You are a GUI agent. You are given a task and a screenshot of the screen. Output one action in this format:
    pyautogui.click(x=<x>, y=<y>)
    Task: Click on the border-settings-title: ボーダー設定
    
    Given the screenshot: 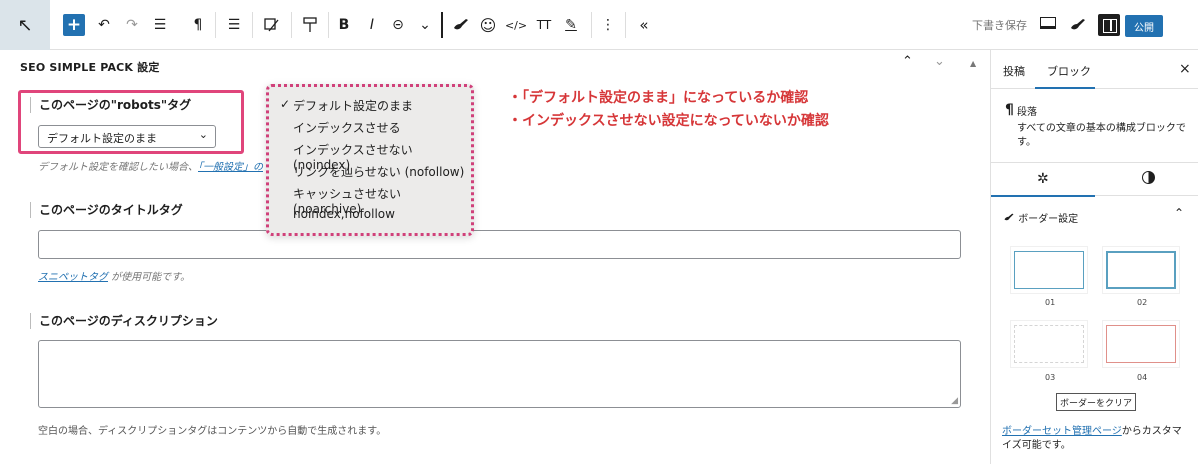 What is the action you would take?
    pyautogui.click(x=1040, y=217)
    